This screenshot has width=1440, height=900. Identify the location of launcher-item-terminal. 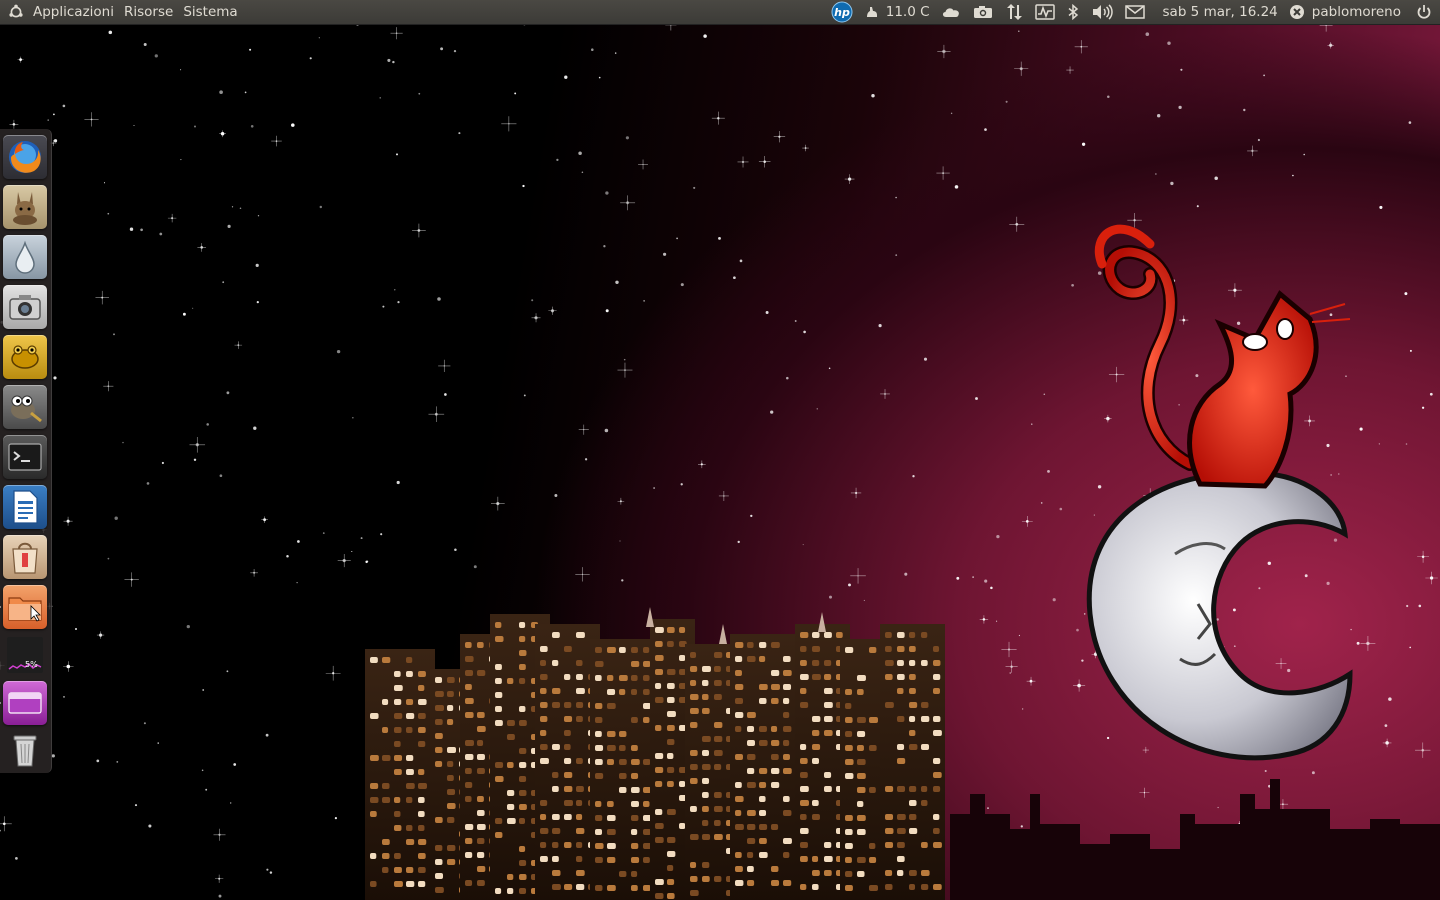
(25, 457).